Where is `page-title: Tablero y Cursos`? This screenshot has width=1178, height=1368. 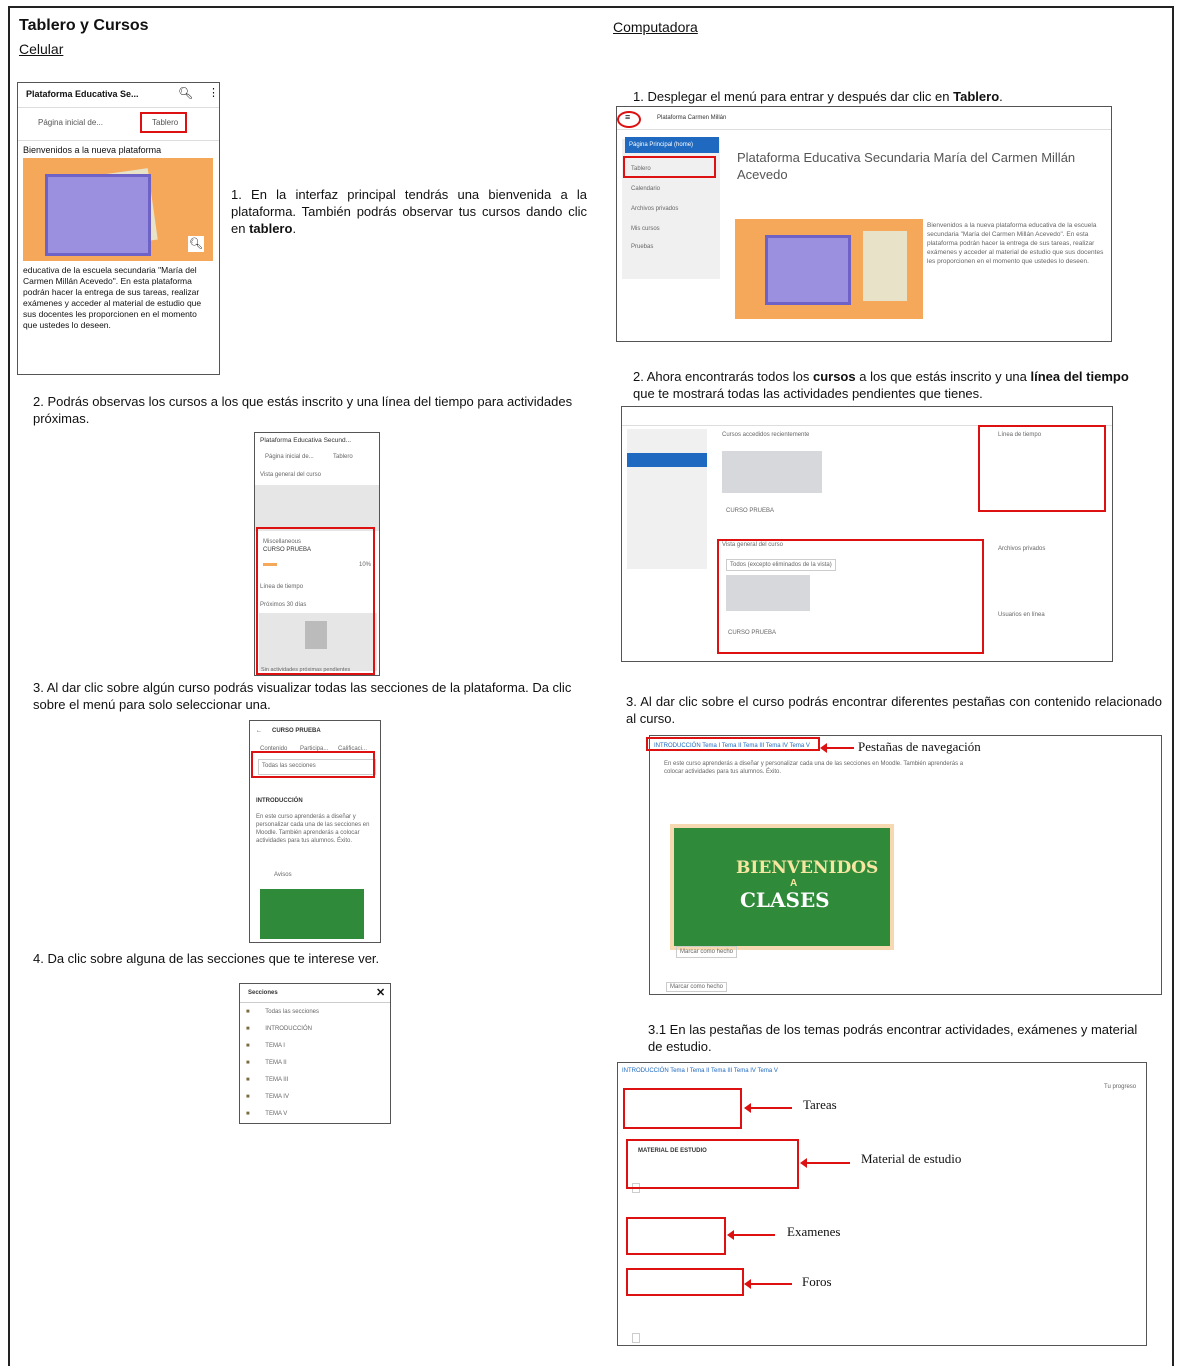 page-title: Tablero y Cursos is located at coordinates (84, 25).